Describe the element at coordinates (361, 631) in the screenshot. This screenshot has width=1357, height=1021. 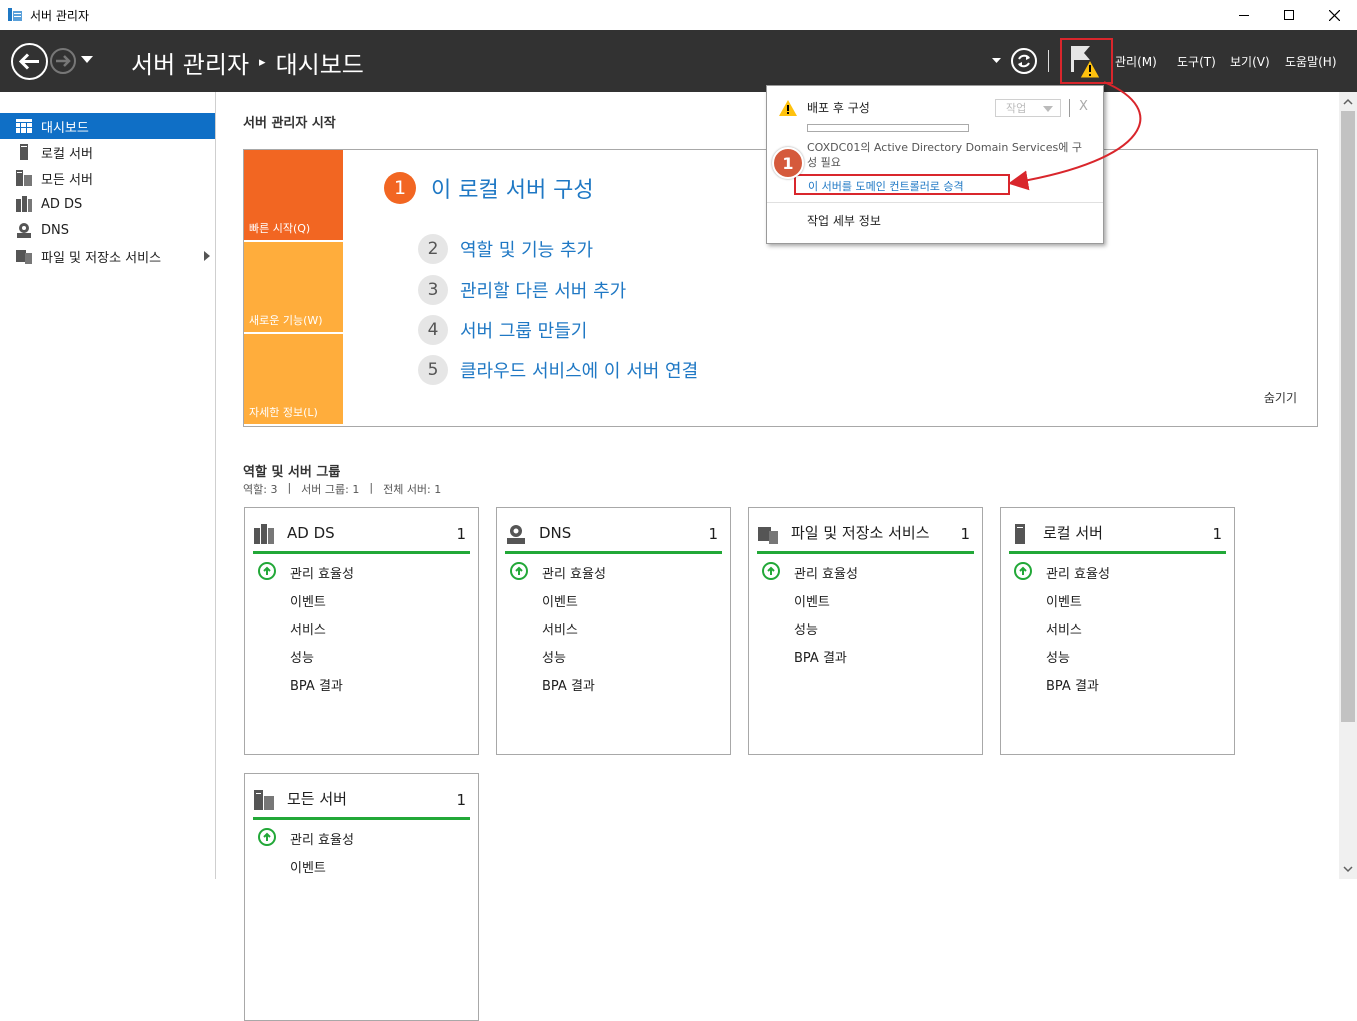
I see `role-card-ad-ds: AD DS 1 관리 효율성 이벤트 서비스 성능 BPA 결과` at that location.